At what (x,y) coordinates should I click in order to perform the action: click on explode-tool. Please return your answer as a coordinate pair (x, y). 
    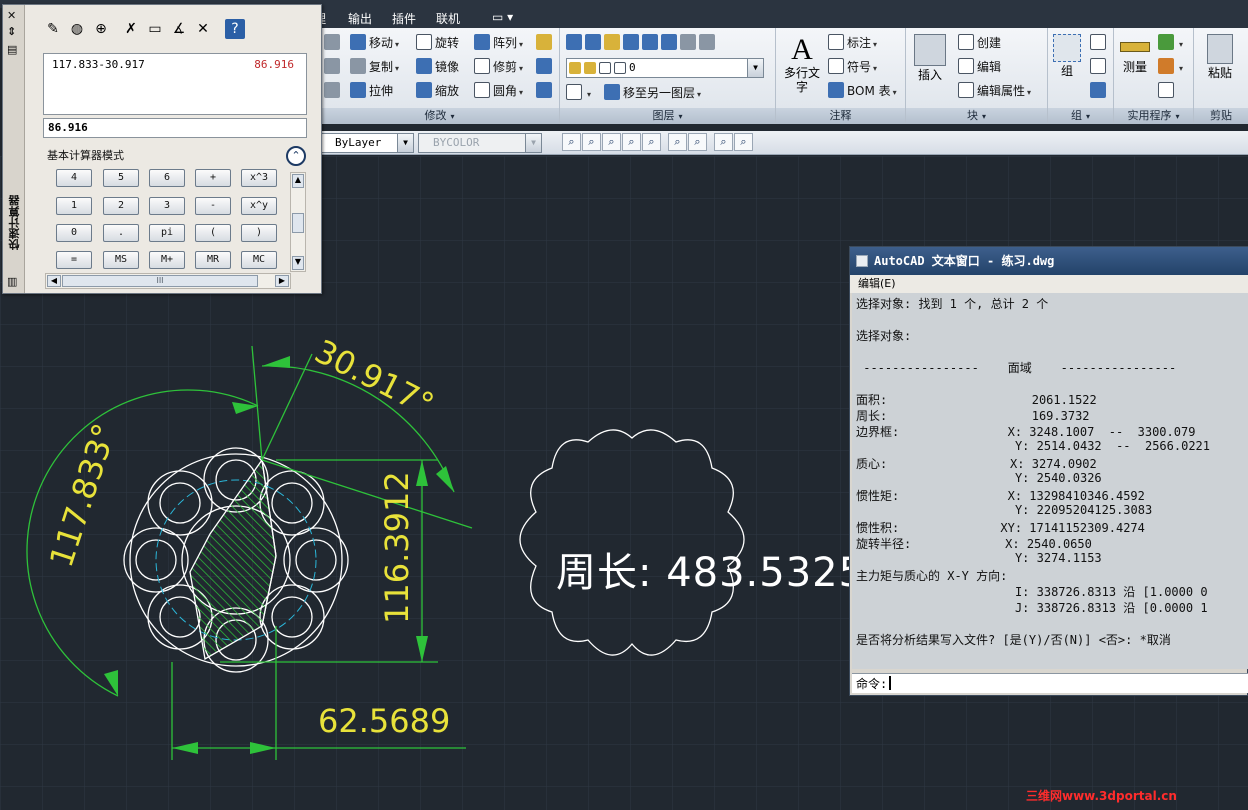
    Looking at the image, I should click on (545, 66).